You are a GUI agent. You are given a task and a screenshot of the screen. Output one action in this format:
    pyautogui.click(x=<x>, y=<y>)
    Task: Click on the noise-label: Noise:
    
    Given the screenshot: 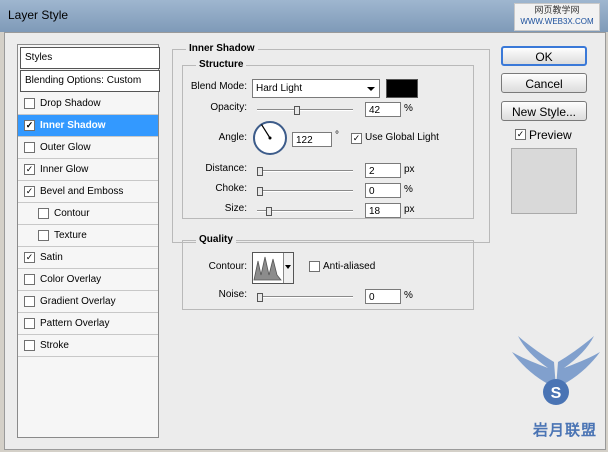 What is the action you would take?
    pyautogui.click(x=232, y=294)
    